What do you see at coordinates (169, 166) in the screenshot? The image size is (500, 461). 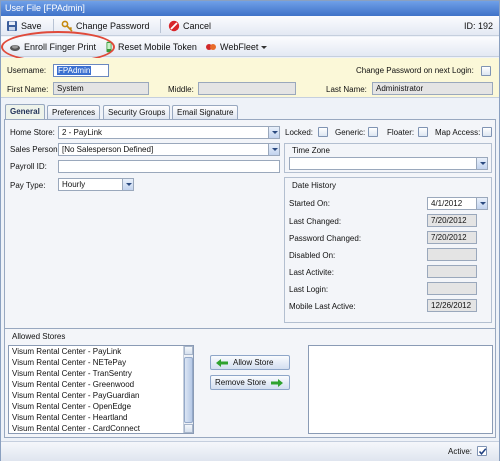 I see `payroll-id-field` at bounding box center [169, 166].